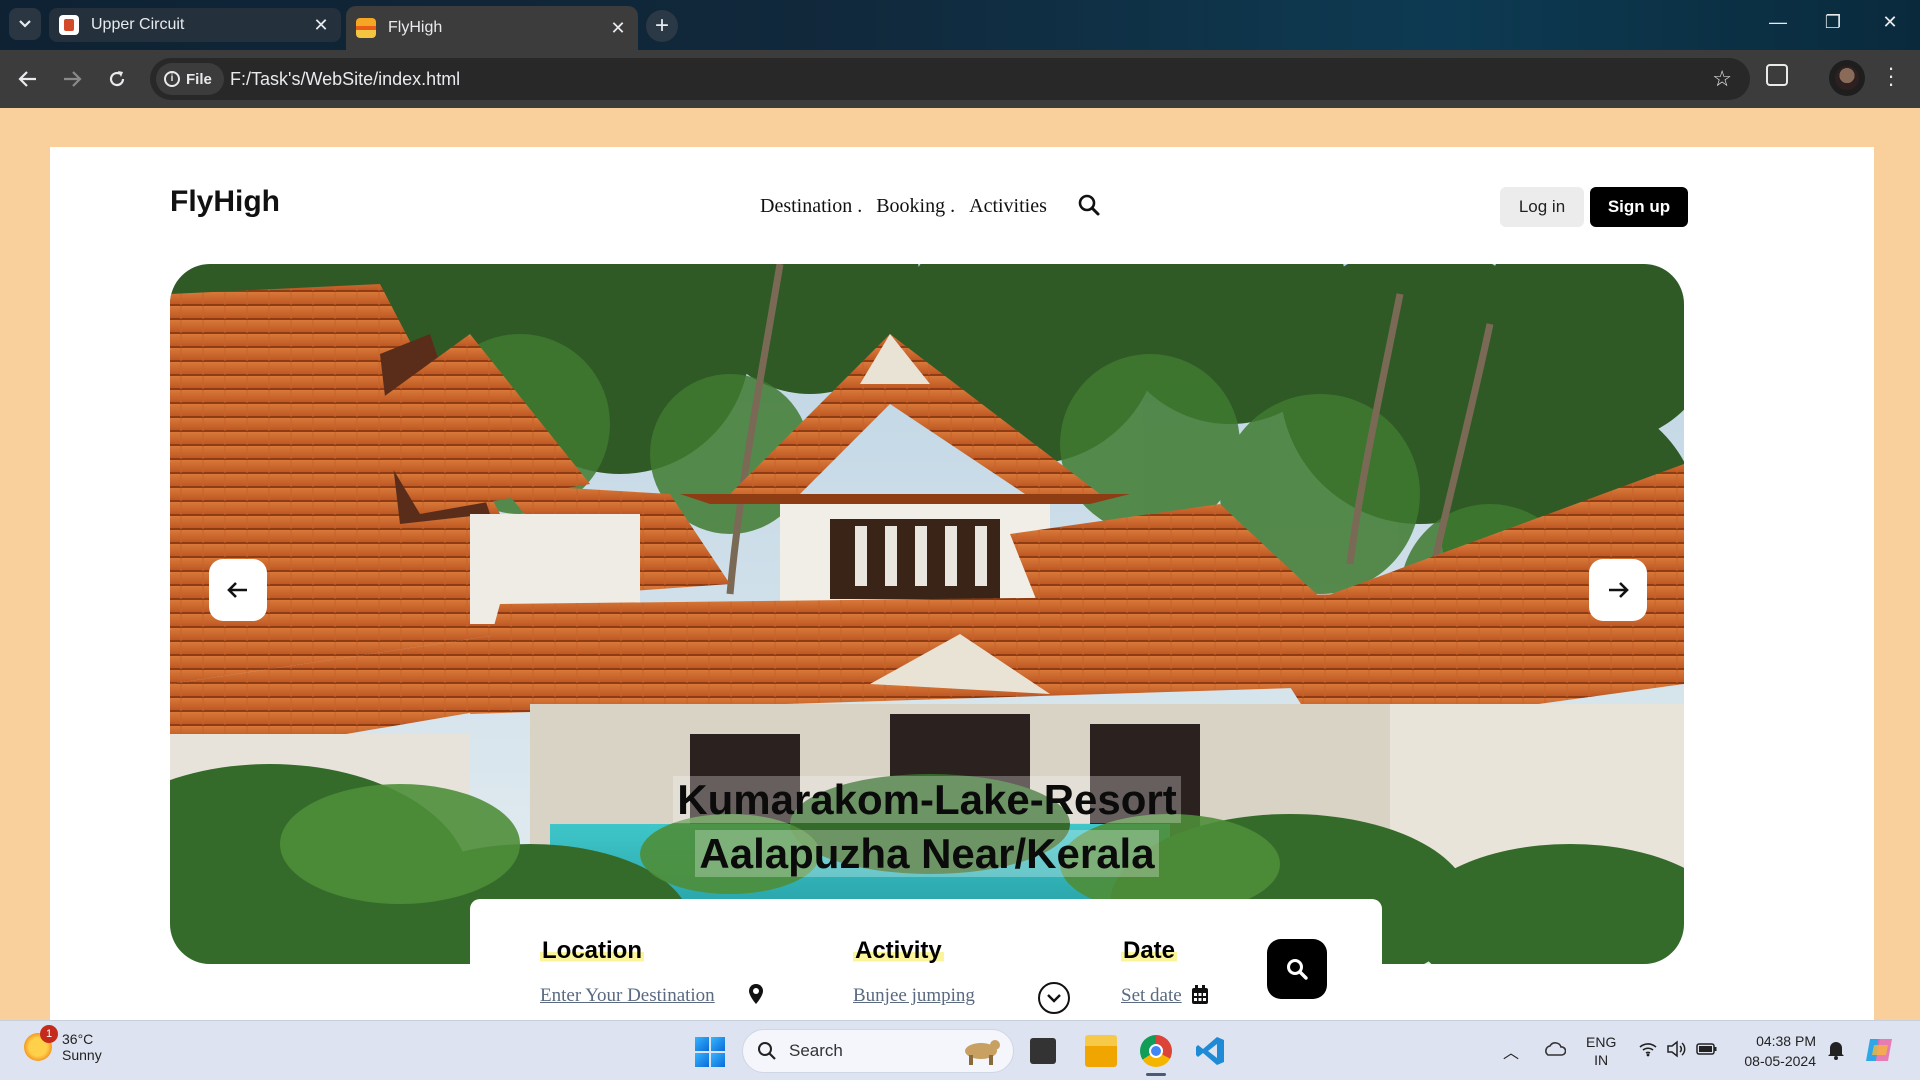 This screenshot has height=1080, width=1920. What do you see at coordinates (72, 79) in the screenshot?
I see `forward-icon` at bounding box center [72, 79].